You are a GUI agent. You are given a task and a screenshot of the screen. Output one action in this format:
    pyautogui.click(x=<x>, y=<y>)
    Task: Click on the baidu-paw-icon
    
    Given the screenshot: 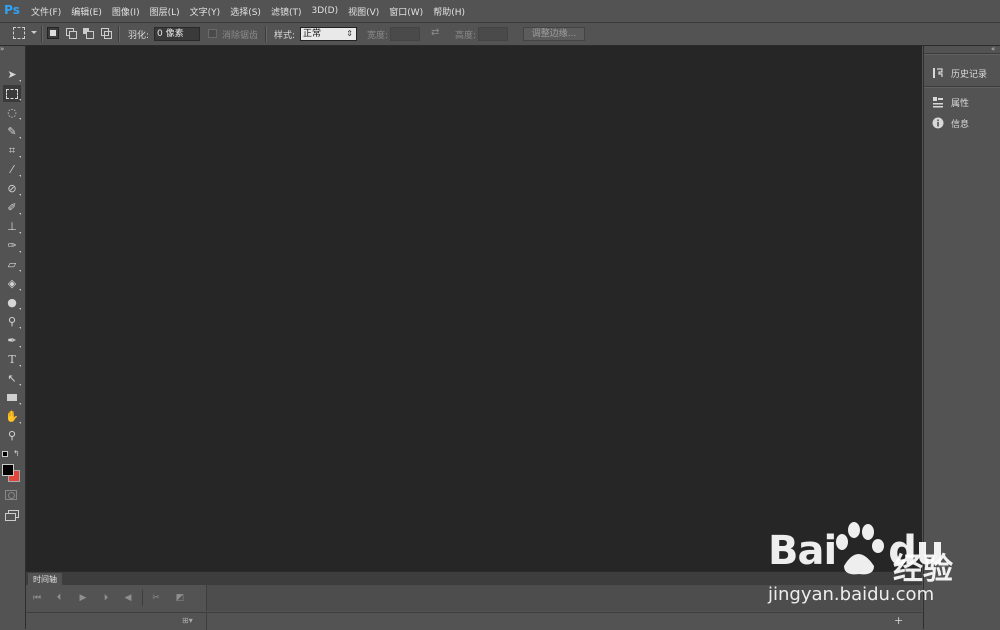 What is the action you would take?
    pyautogui.click(x=860, y=548)
    